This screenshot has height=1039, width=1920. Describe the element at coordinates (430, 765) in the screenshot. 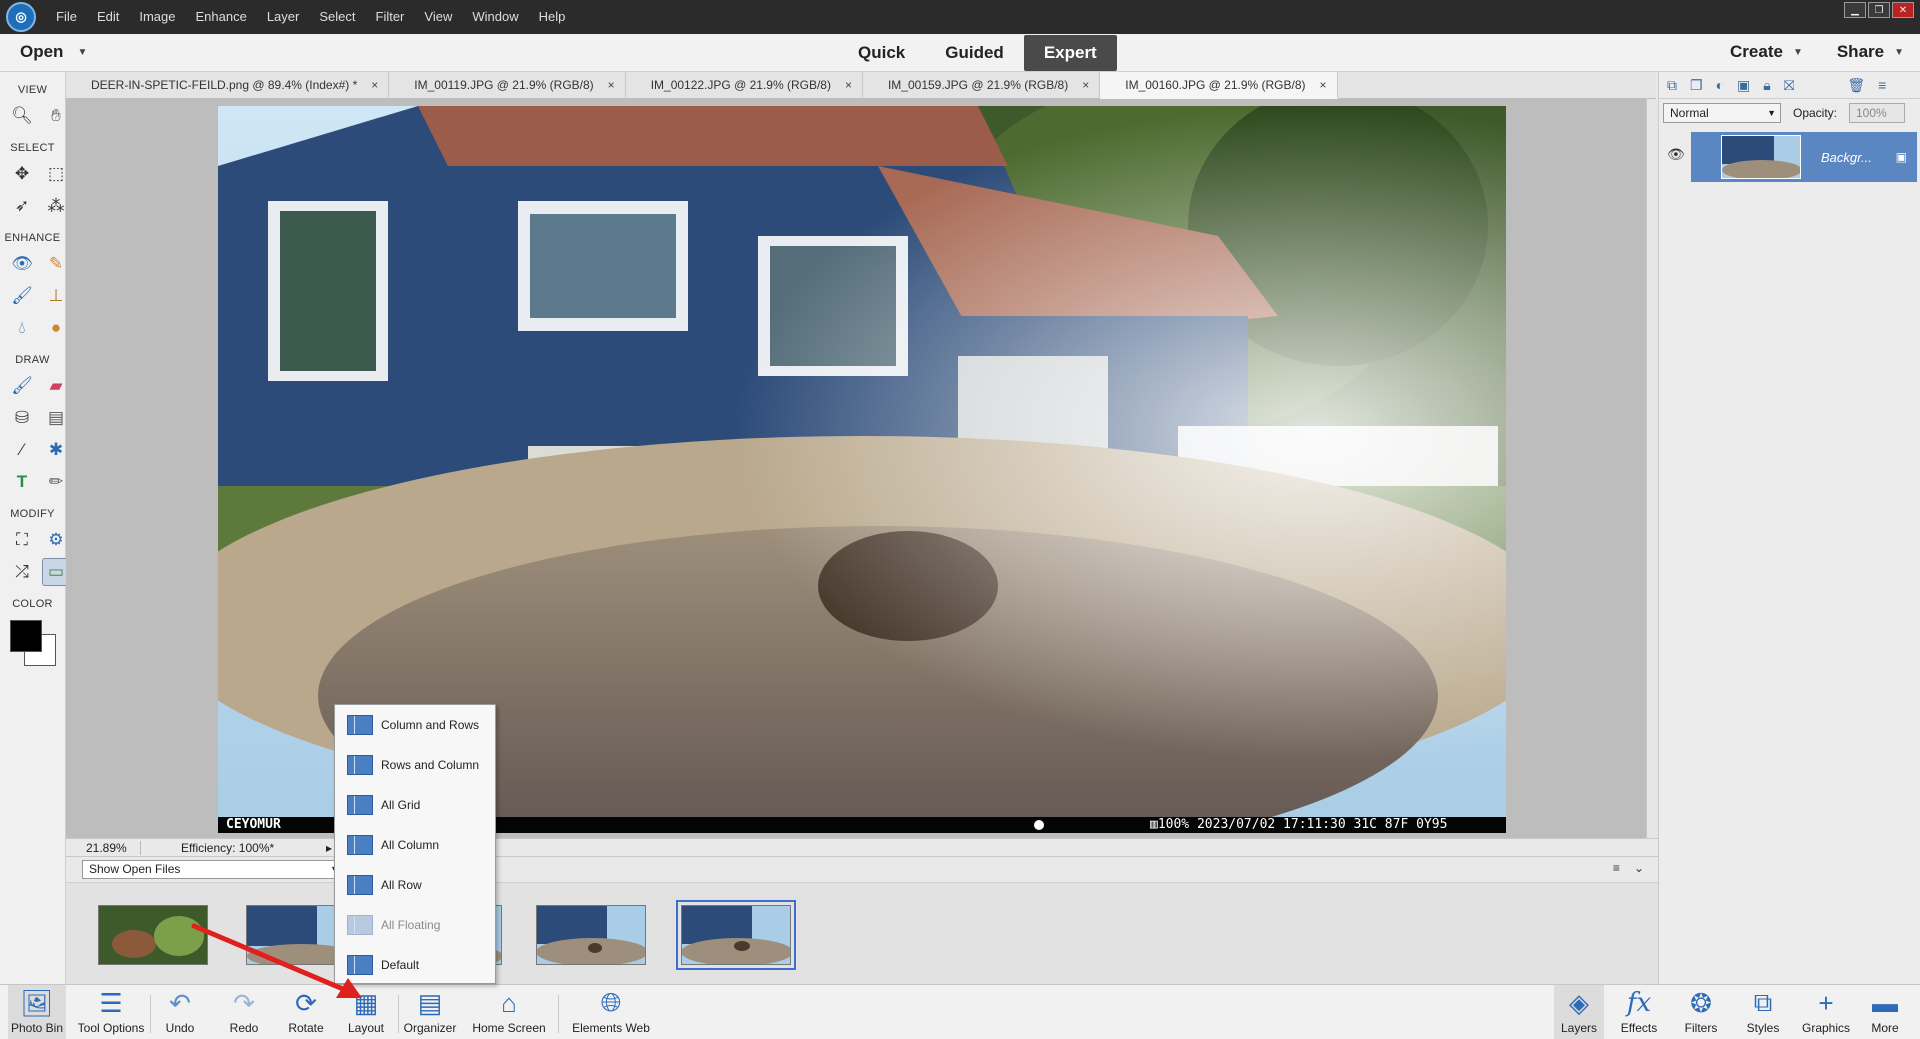

I see `layout-item-label: Rows and Column` at that location.